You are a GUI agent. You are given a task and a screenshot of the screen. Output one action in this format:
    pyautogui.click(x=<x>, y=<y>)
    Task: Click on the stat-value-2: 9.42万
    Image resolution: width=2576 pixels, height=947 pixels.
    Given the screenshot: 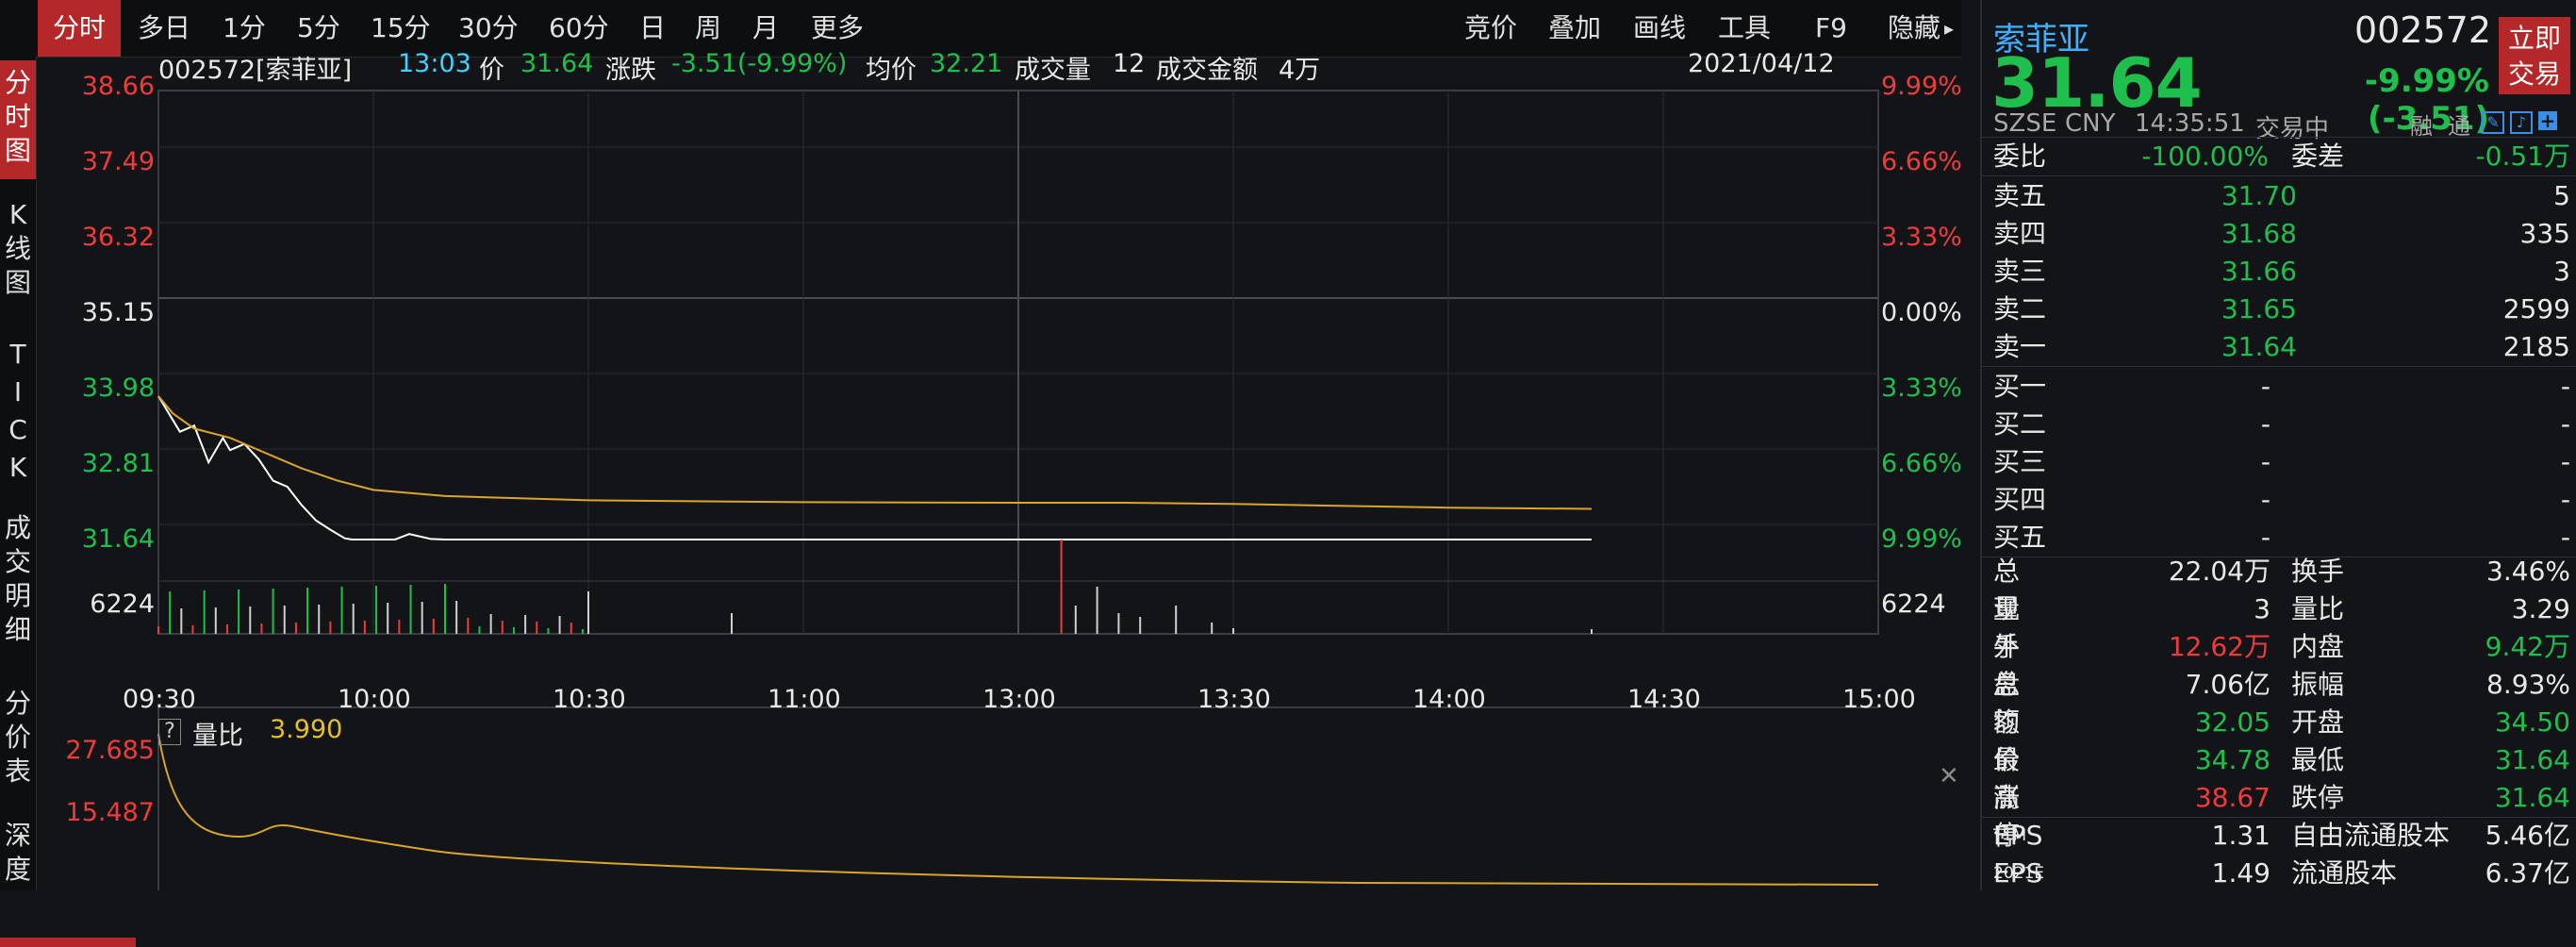 What is the action you would take?
    pyautogui.click(x=2527, y=647)
    